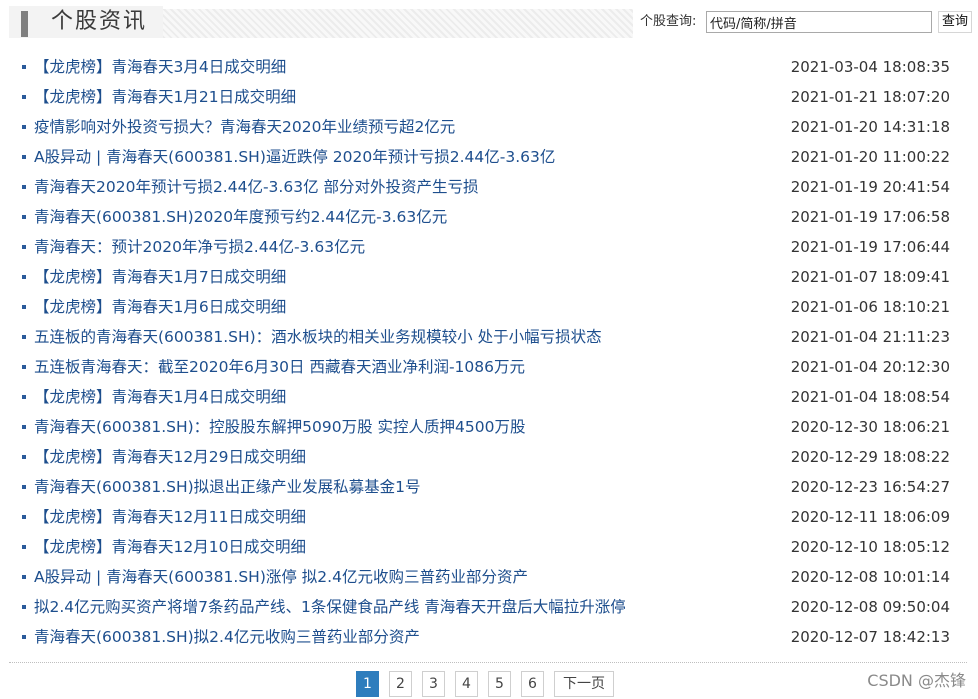  I want to click on news-date: 2021-01-04 18:08:54, so click(870, 397).